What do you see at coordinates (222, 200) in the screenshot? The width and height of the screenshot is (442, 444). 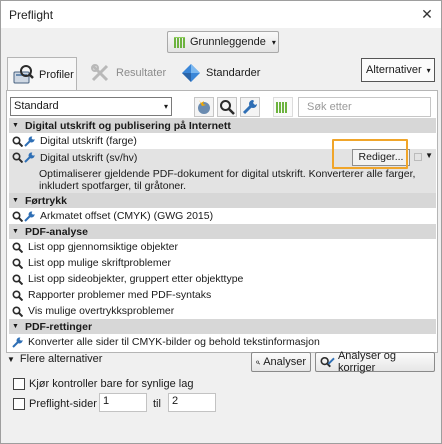 I see `category-prepress: ▼ Førtrykk` at bounding box center [222, 200].